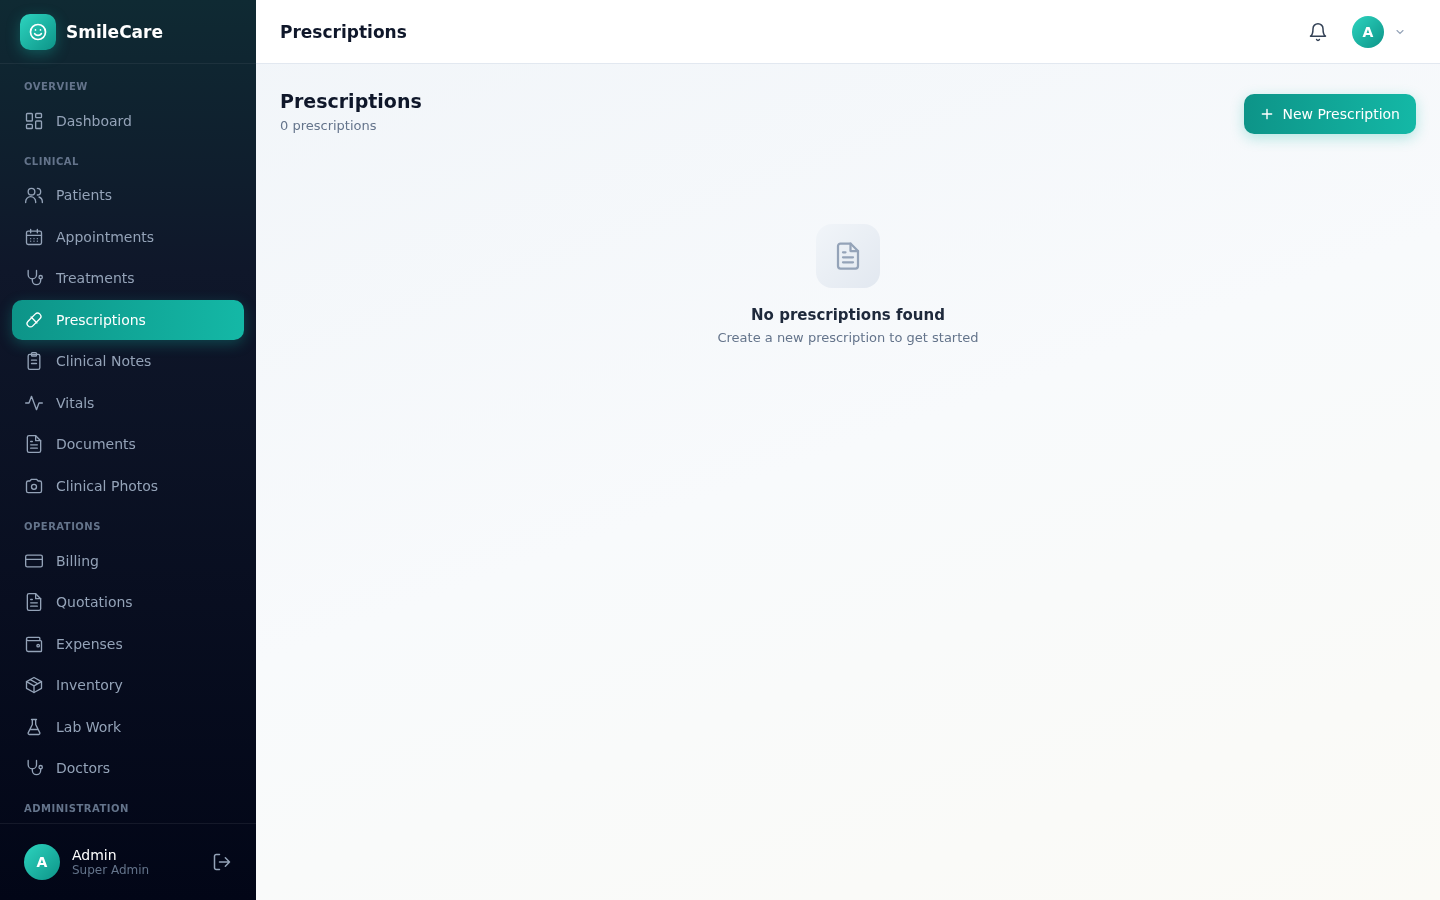 This screenshot has width=1440, height=900. Describe the element at coordinates (222, 862) in the screenshot. I see `logout-icon` at that location.